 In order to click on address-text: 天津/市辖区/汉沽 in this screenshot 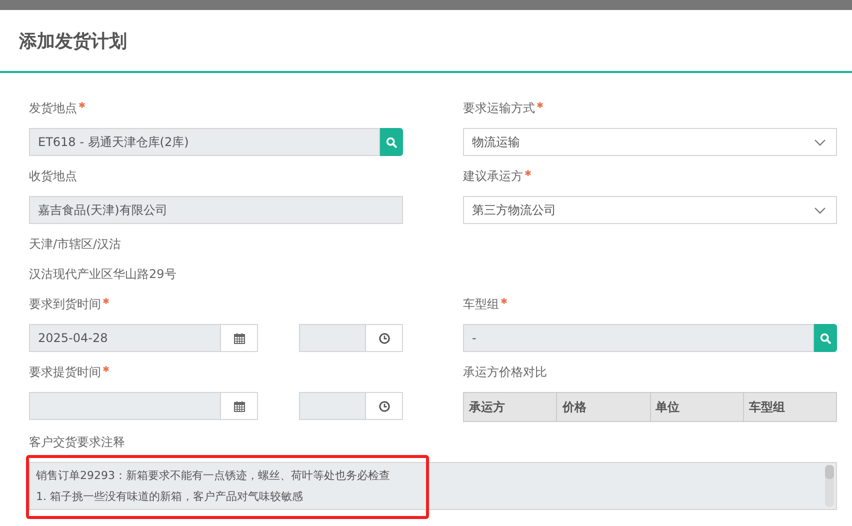, I will do `click(75, 244)`.